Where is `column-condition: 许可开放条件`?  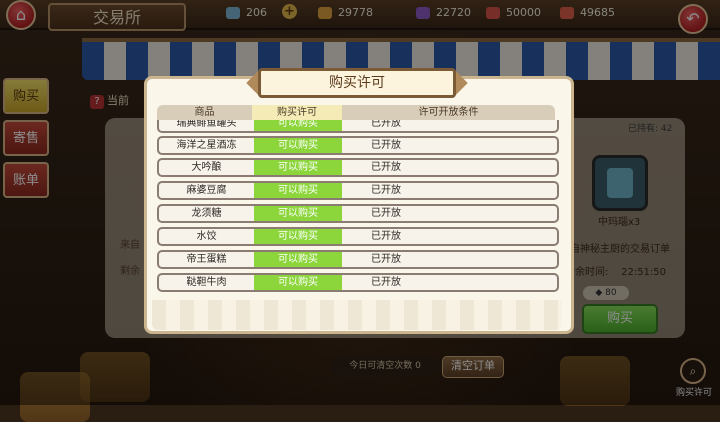
column-condition: 许可开放条件 is located at coordinates (448, 112).